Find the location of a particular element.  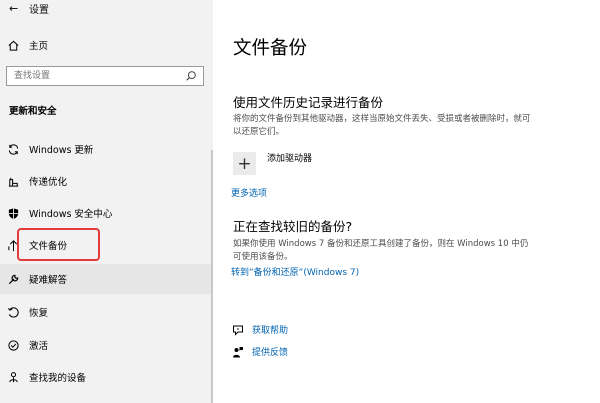

activation-icon is located at coordinates (13, 345).